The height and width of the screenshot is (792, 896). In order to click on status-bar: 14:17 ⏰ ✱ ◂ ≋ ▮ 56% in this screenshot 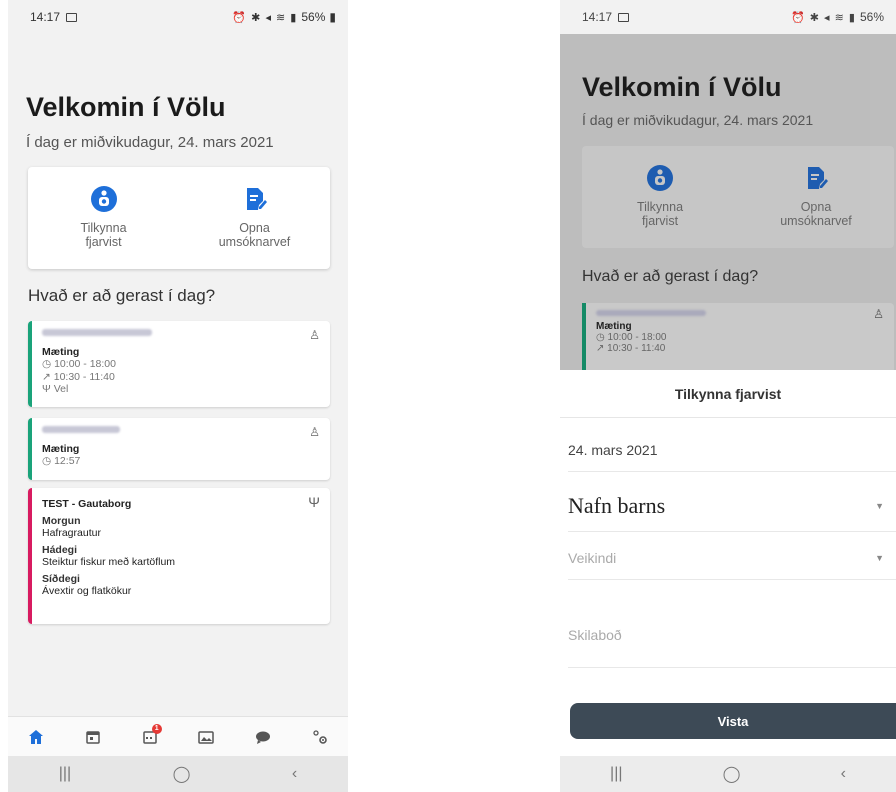, I will do `click(728, 17)`.